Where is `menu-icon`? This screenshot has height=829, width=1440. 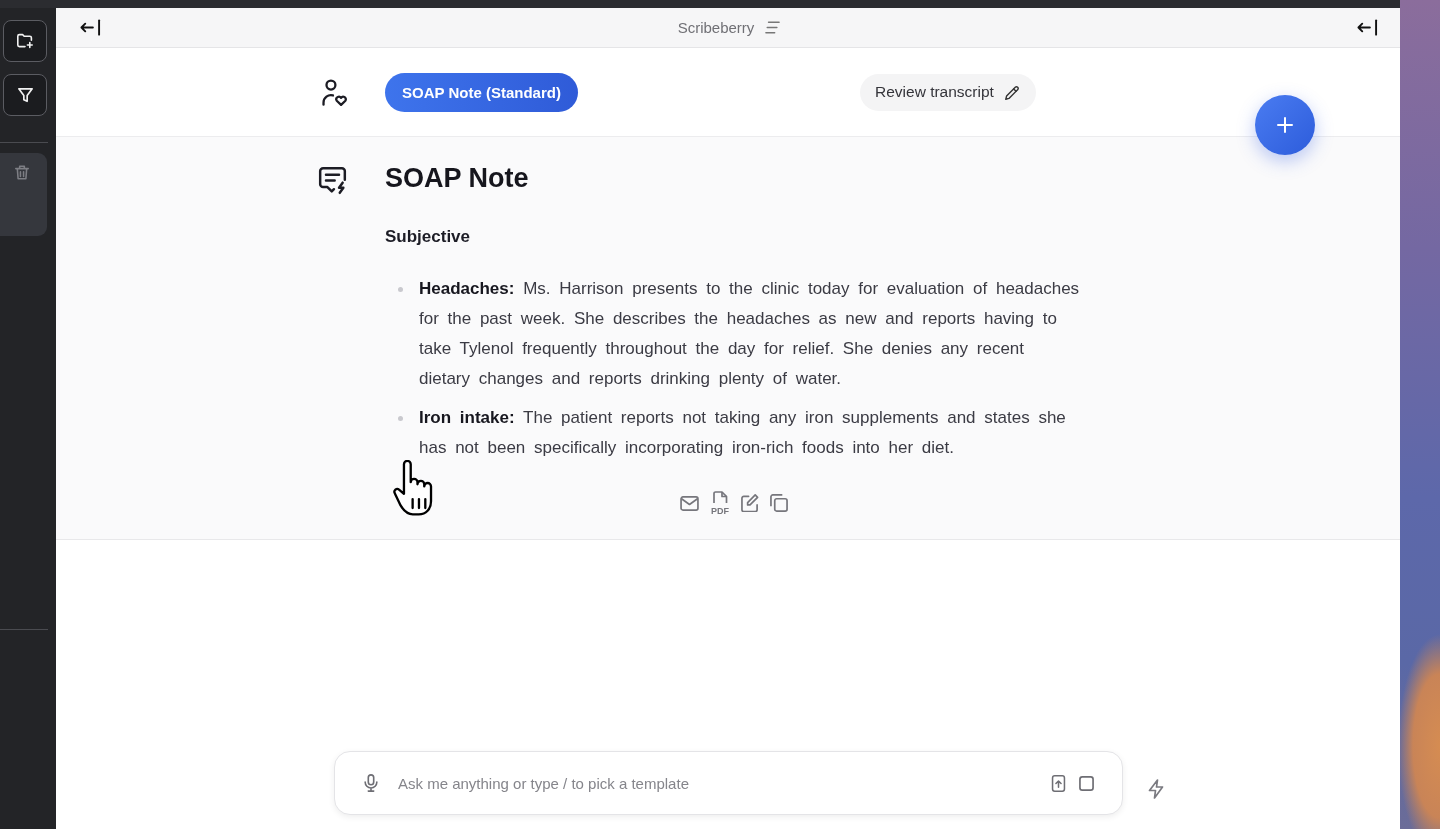
menu-icon is located at coordinates (773, 27).